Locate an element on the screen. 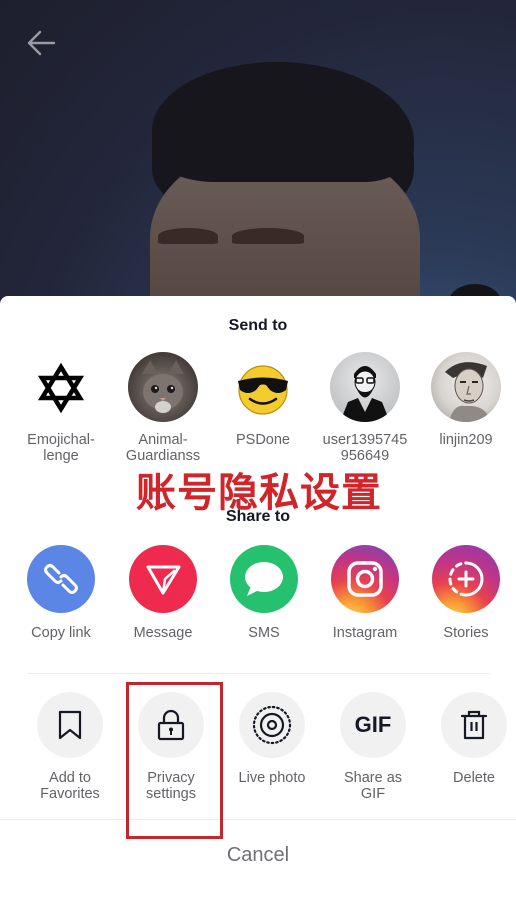  contact-name: Emojichal- lenge is located at coordinates (61, 448).